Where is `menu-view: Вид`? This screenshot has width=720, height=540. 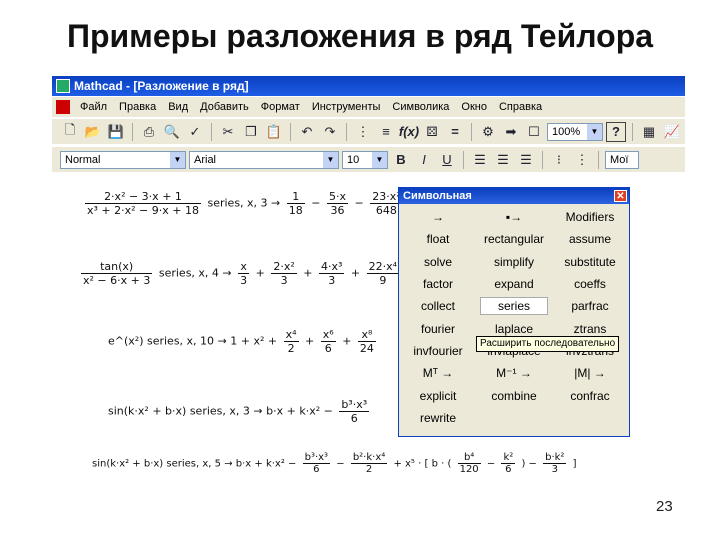 menu-view: Вид is located at coordinates (178, 107).